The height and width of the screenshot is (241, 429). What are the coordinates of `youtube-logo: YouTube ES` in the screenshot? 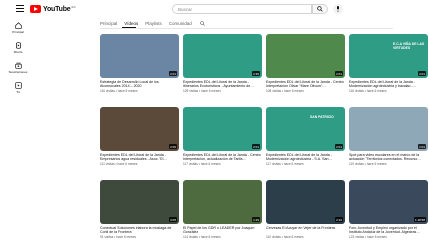 It's located at (53, 9).